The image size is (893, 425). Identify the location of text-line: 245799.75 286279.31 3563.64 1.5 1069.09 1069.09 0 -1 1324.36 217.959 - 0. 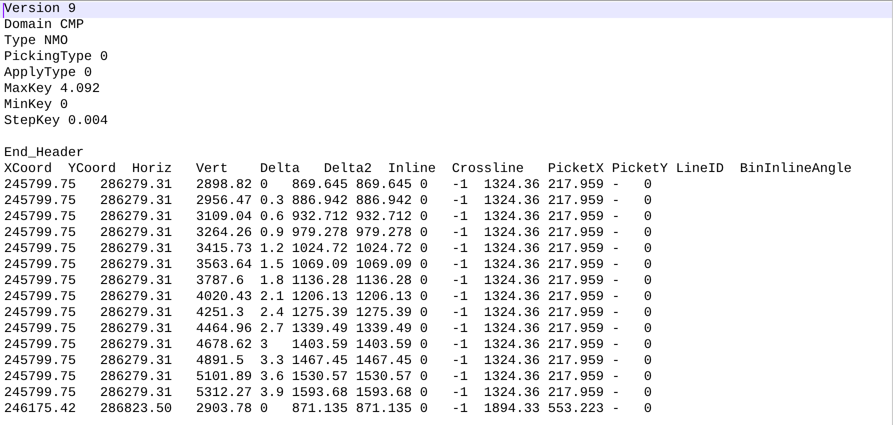
(328, 266).